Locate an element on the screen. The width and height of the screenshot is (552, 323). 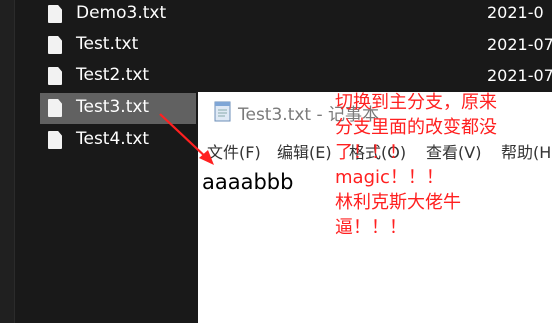
file-name: Test4.txt is located at coordinates (113, 139).